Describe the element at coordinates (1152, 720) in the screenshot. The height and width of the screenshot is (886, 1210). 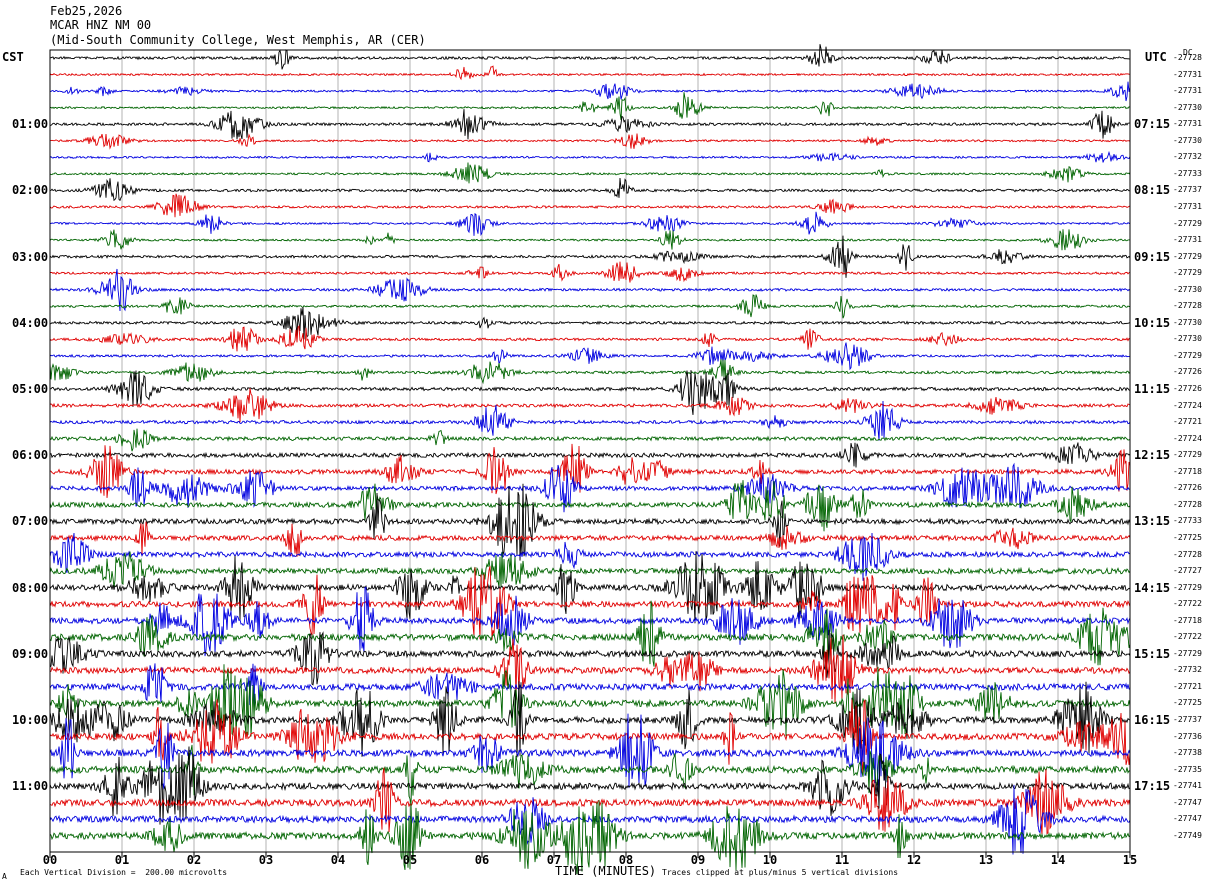
I see `right-hour-label: 16:15` at that location.